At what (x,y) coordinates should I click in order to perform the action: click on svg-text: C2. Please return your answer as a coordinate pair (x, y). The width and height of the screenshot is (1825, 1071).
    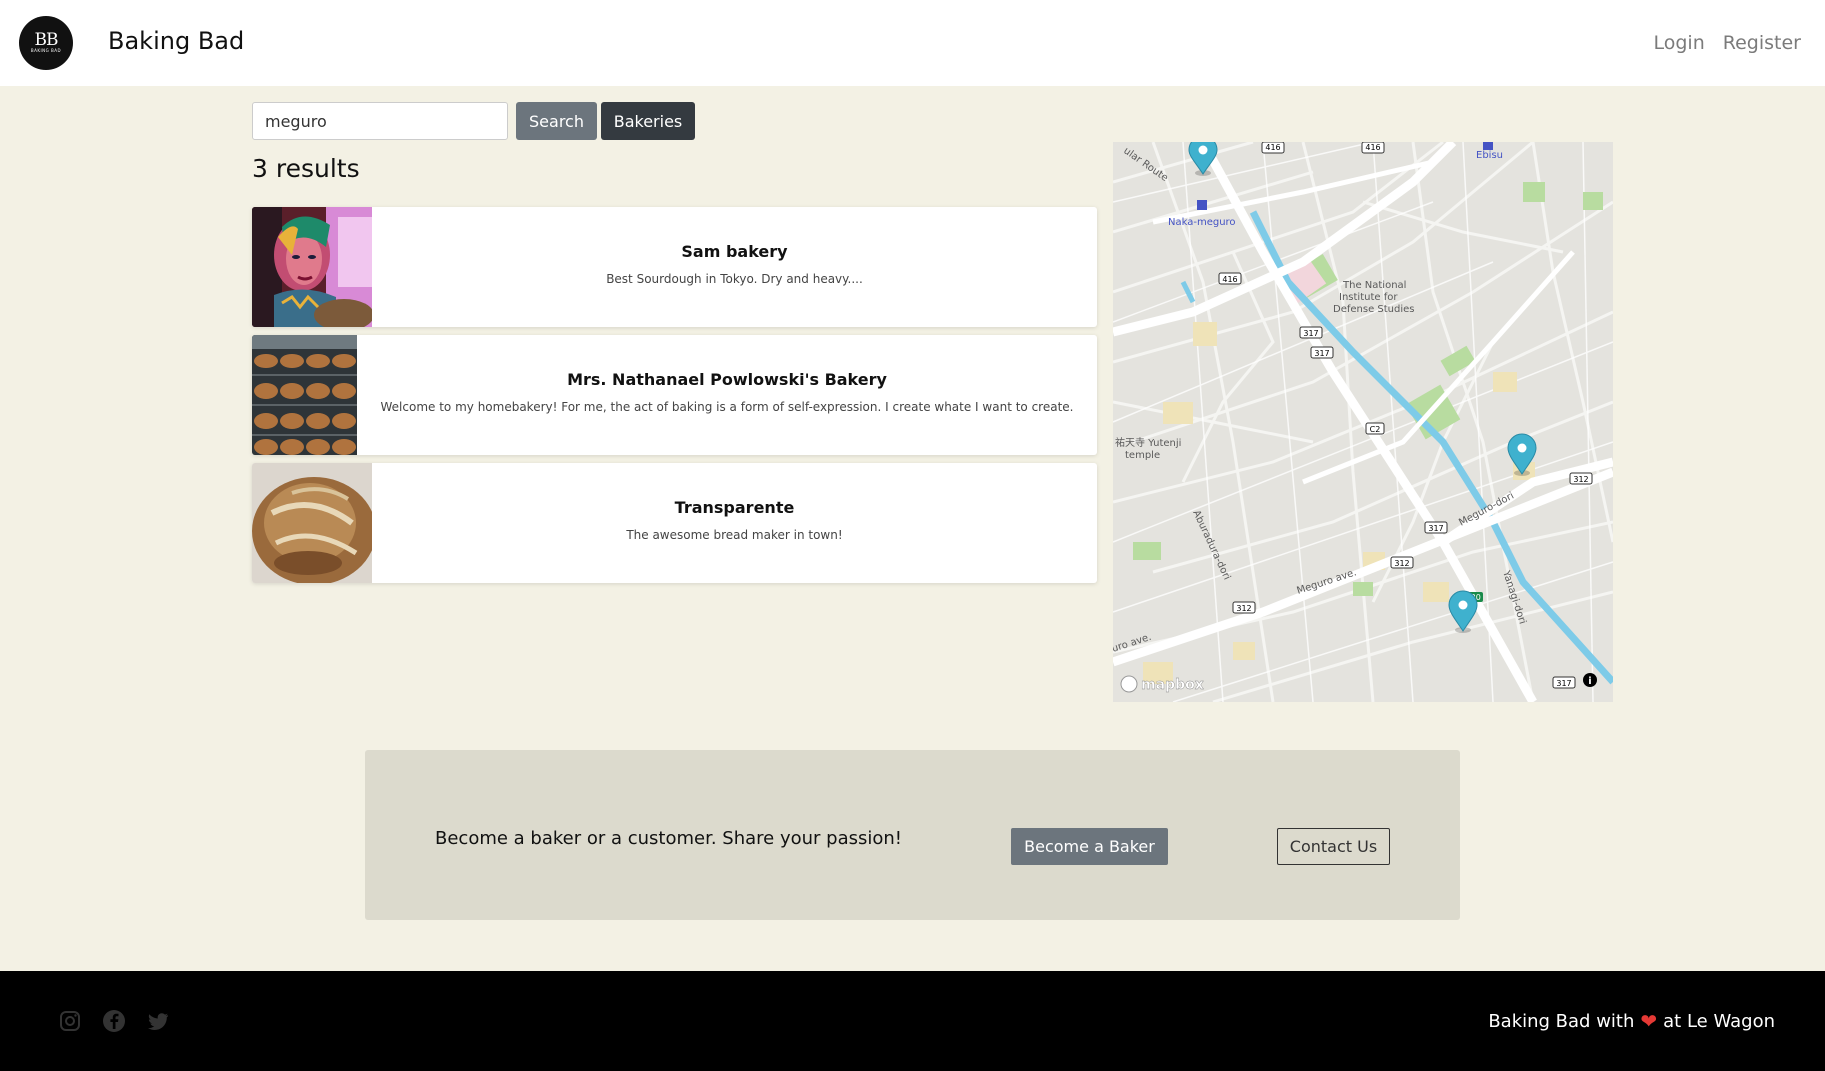
    Looking at the image, I should click on (1375, 429).